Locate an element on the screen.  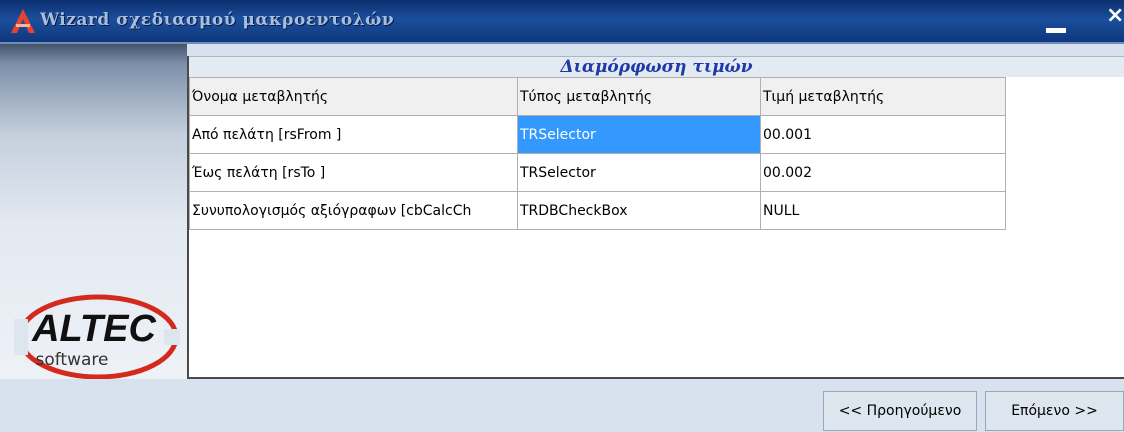
table-row: Από πελάτη [rsFrom ] TRSelector 00.001 is located at coordinates (597, 134).